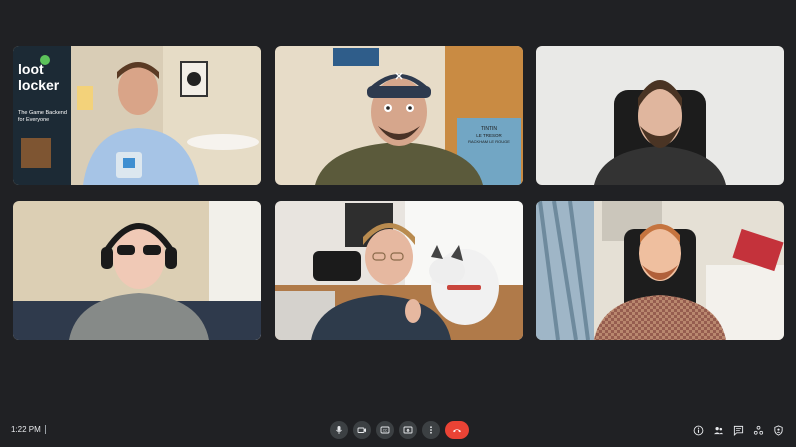 The width and height of the screenshot is (796, 447). I want to click on chat-button, so click(738, 430).